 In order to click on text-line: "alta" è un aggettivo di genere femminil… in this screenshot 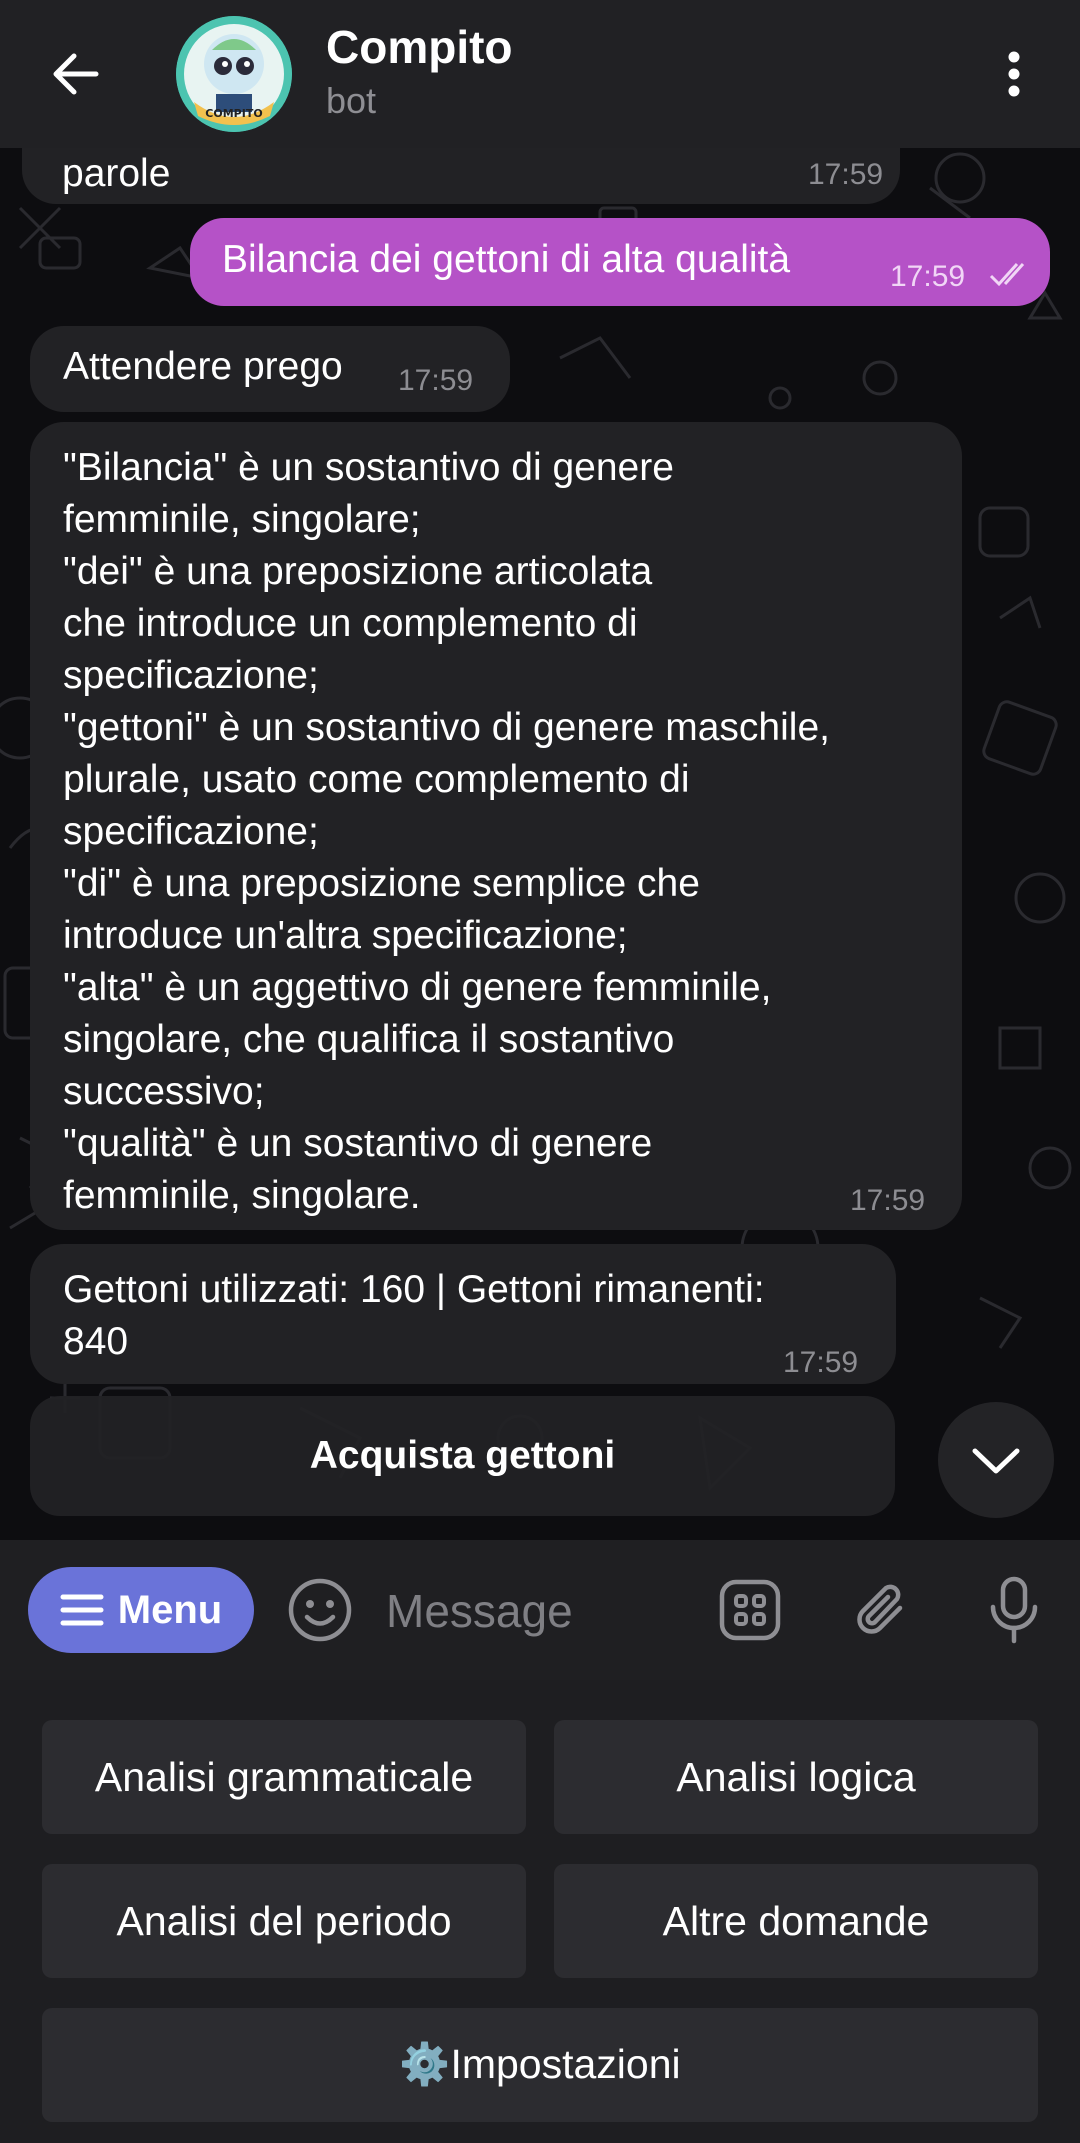, I will do `click(417, 987)`.